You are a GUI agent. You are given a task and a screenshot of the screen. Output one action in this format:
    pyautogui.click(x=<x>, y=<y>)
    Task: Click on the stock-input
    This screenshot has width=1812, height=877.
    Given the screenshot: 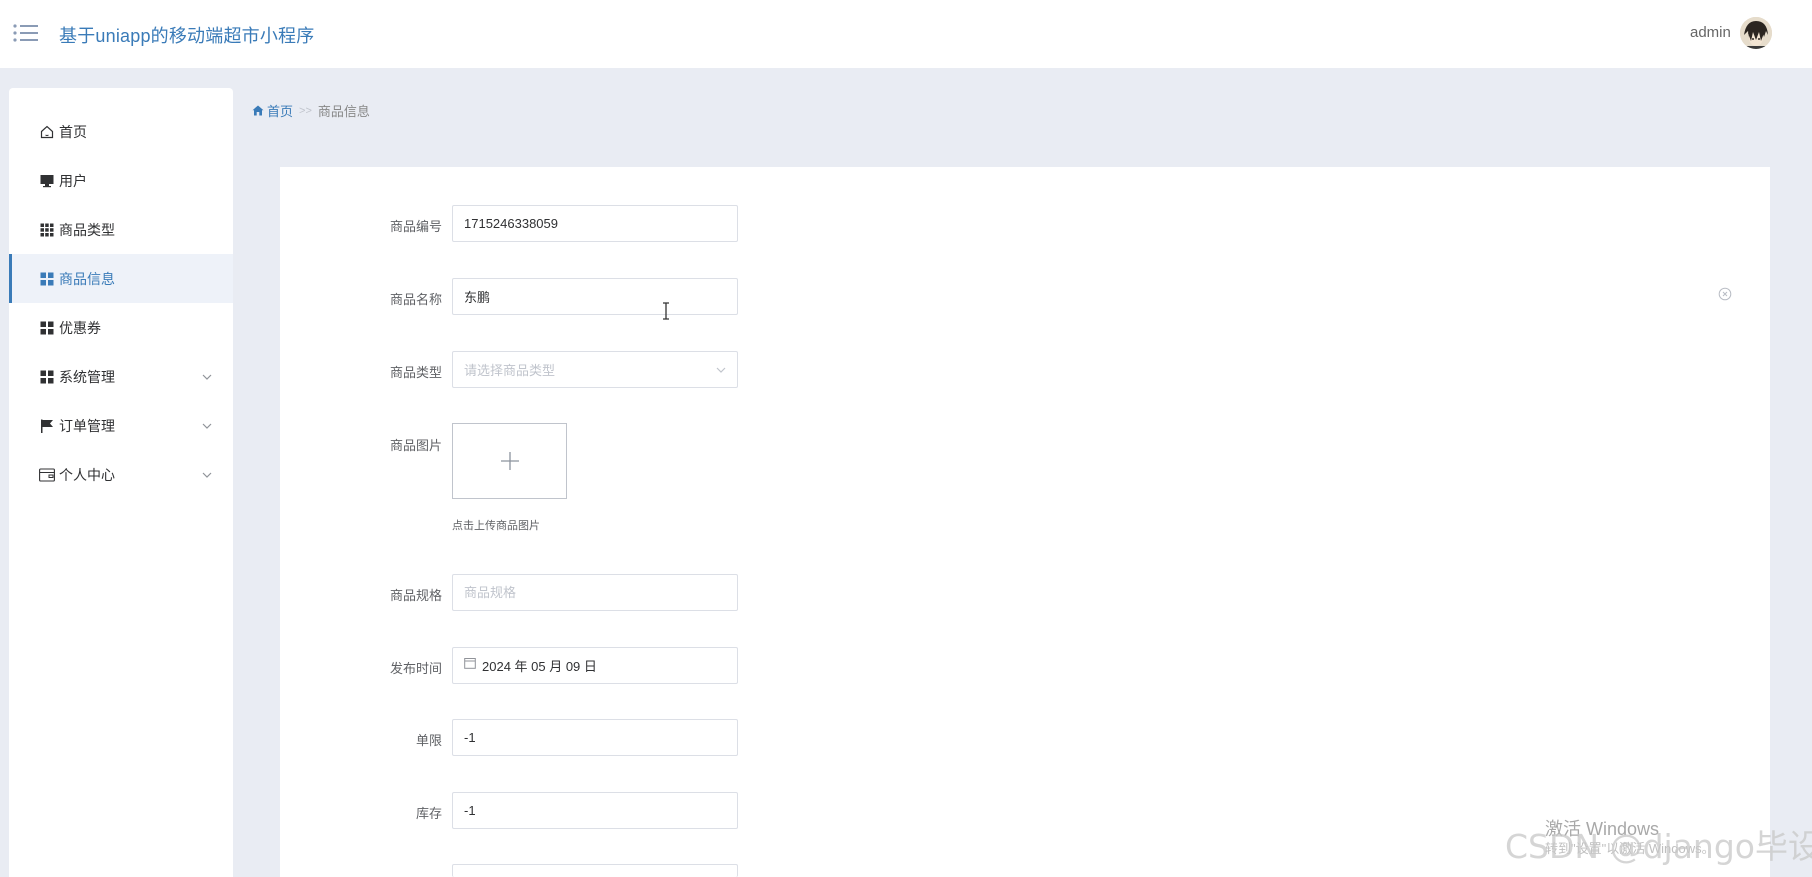 What is the action you would take?
    pyautogui.click(x=595, y=810)
    